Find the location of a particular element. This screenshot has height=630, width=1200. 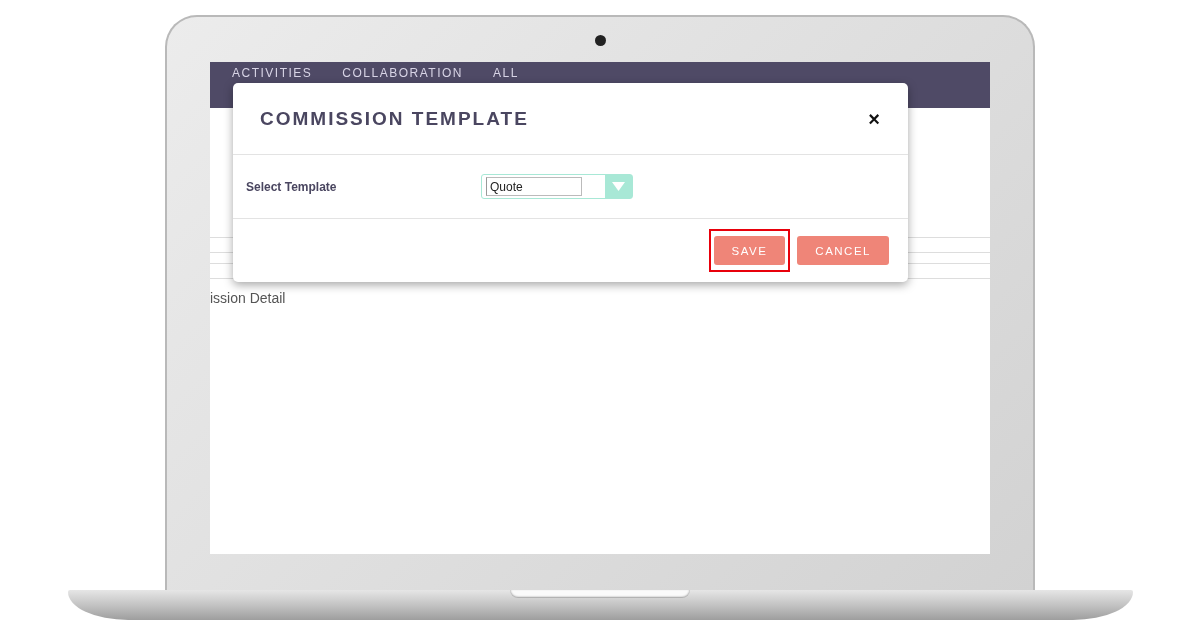

camera-icon is located at coordinates (600, 40).